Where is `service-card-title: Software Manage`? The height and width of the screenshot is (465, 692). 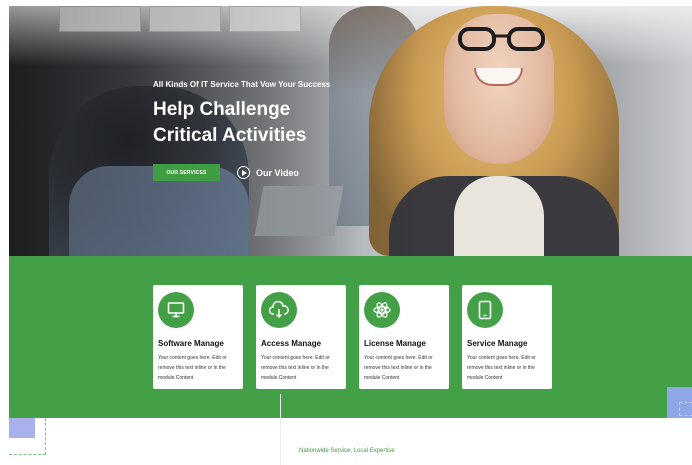
service-card-title: Software Manage is located at coordinates (191, 343).